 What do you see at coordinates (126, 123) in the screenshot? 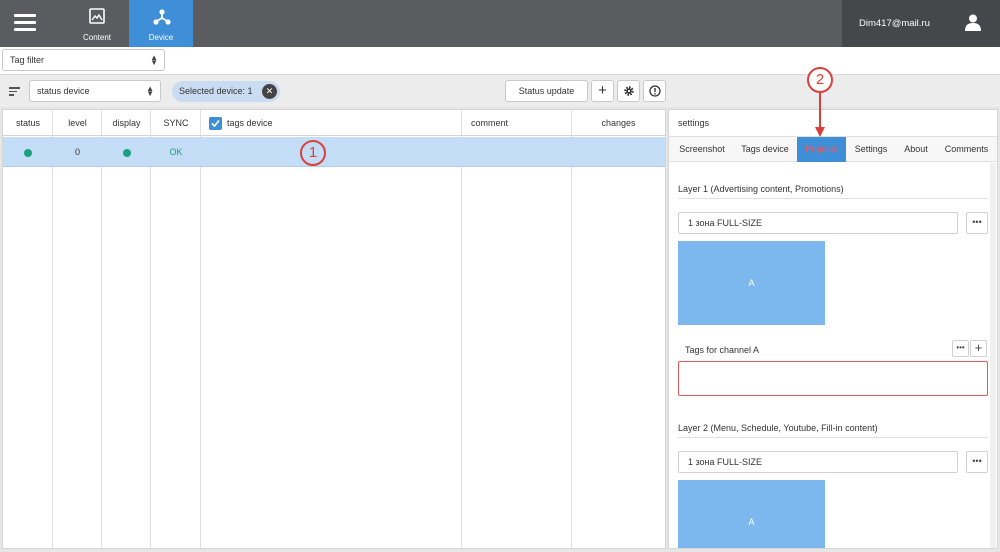
I see `header-display: display` at bounding box center [126, 123].